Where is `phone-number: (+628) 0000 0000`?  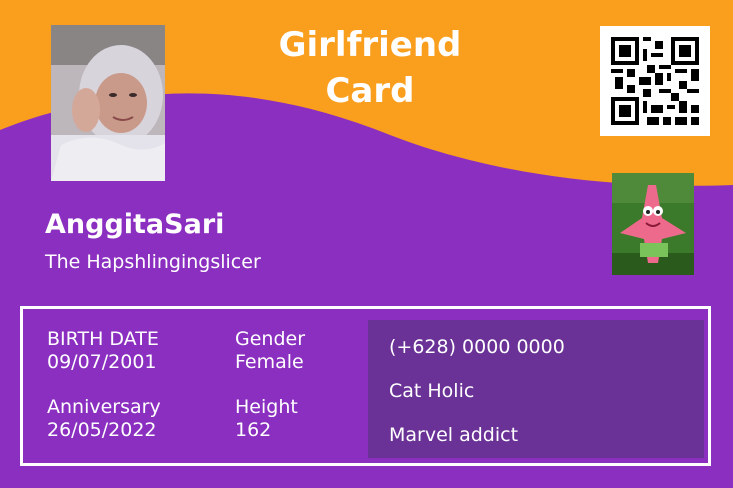
phone-number: (+628) 0000 0000 is located at coordinates (477, 347).